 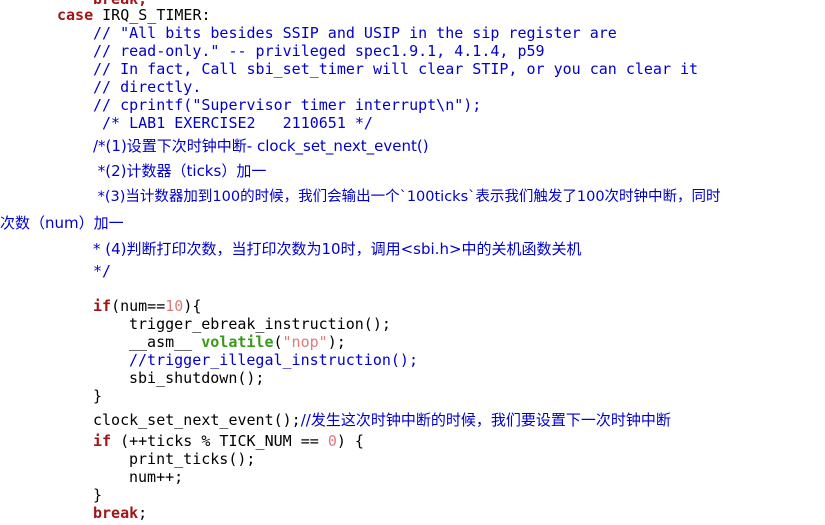 What do you see at coordinates (192, 306) in the screenshot?
I see `if-condition-close: ){` at bounding box center [192, 306].